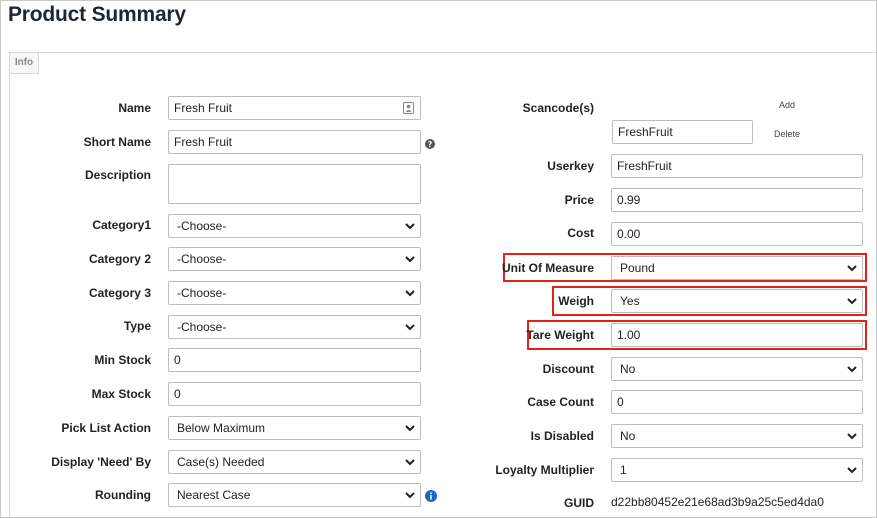  I want to click on weigh-select: Yes, so click(737, 301).